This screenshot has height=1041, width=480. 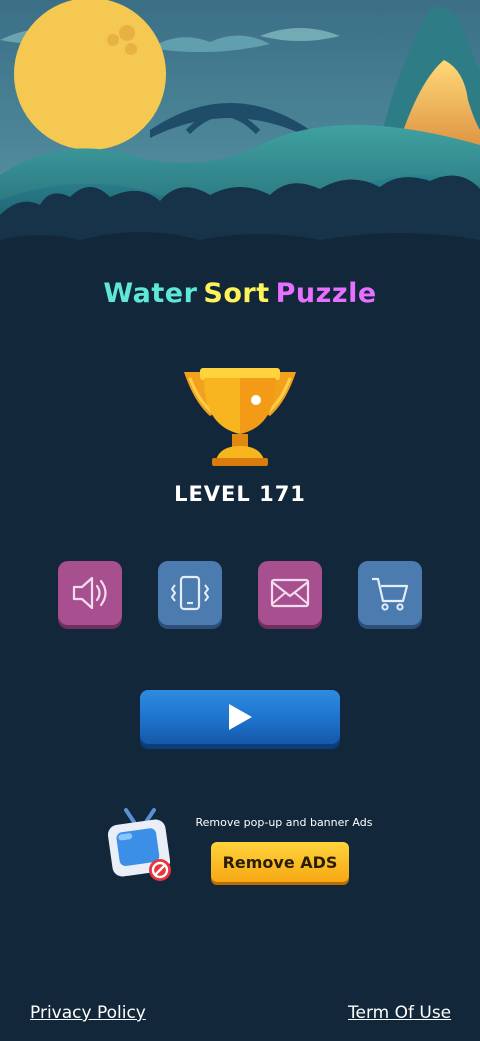 What do you see at coordinates (88, 1013) in the screenshot?
I see `privacy-policy-link: Privacy Policy` at bounding box center [88, 1013].